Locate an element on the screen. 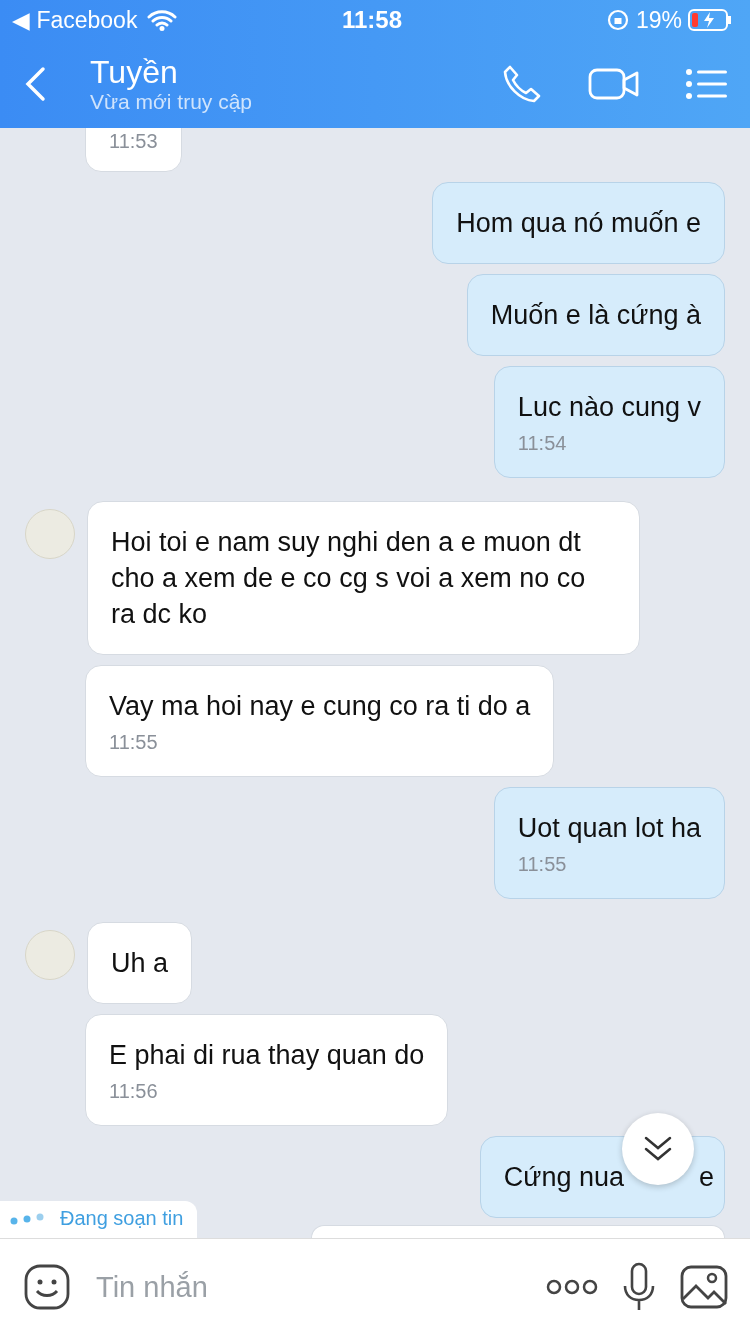 The width and height of the screenshot is (750, 1334). typing-indicator: Đang soạn tin is located at coordinates (122, 1218).